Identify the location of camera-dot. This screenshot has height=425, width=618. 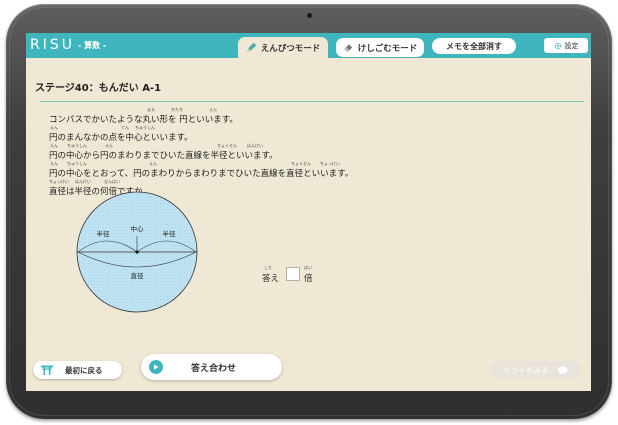
(309, 15).